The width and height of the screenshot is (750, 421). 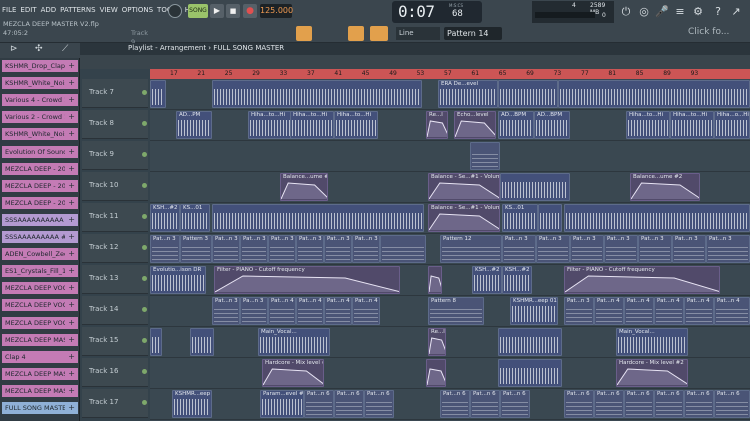 I want to click on browser-item: MEZCLA DEEP MASTER...+, so click(x=40, y=339).